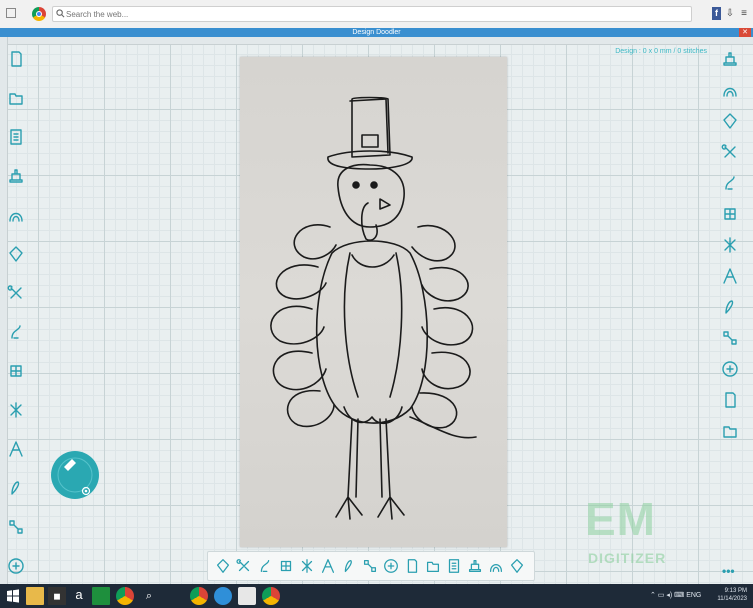 This screenshot has height=608, width=753. I want to click on bottom-tool-mirror, so click(412, 566).